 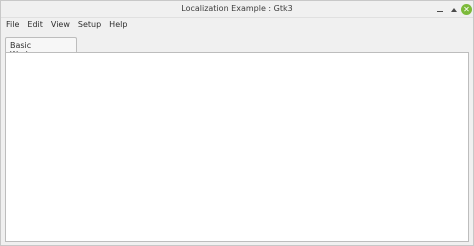 I want to click on minimize-icon, so click(x=439, y=11).